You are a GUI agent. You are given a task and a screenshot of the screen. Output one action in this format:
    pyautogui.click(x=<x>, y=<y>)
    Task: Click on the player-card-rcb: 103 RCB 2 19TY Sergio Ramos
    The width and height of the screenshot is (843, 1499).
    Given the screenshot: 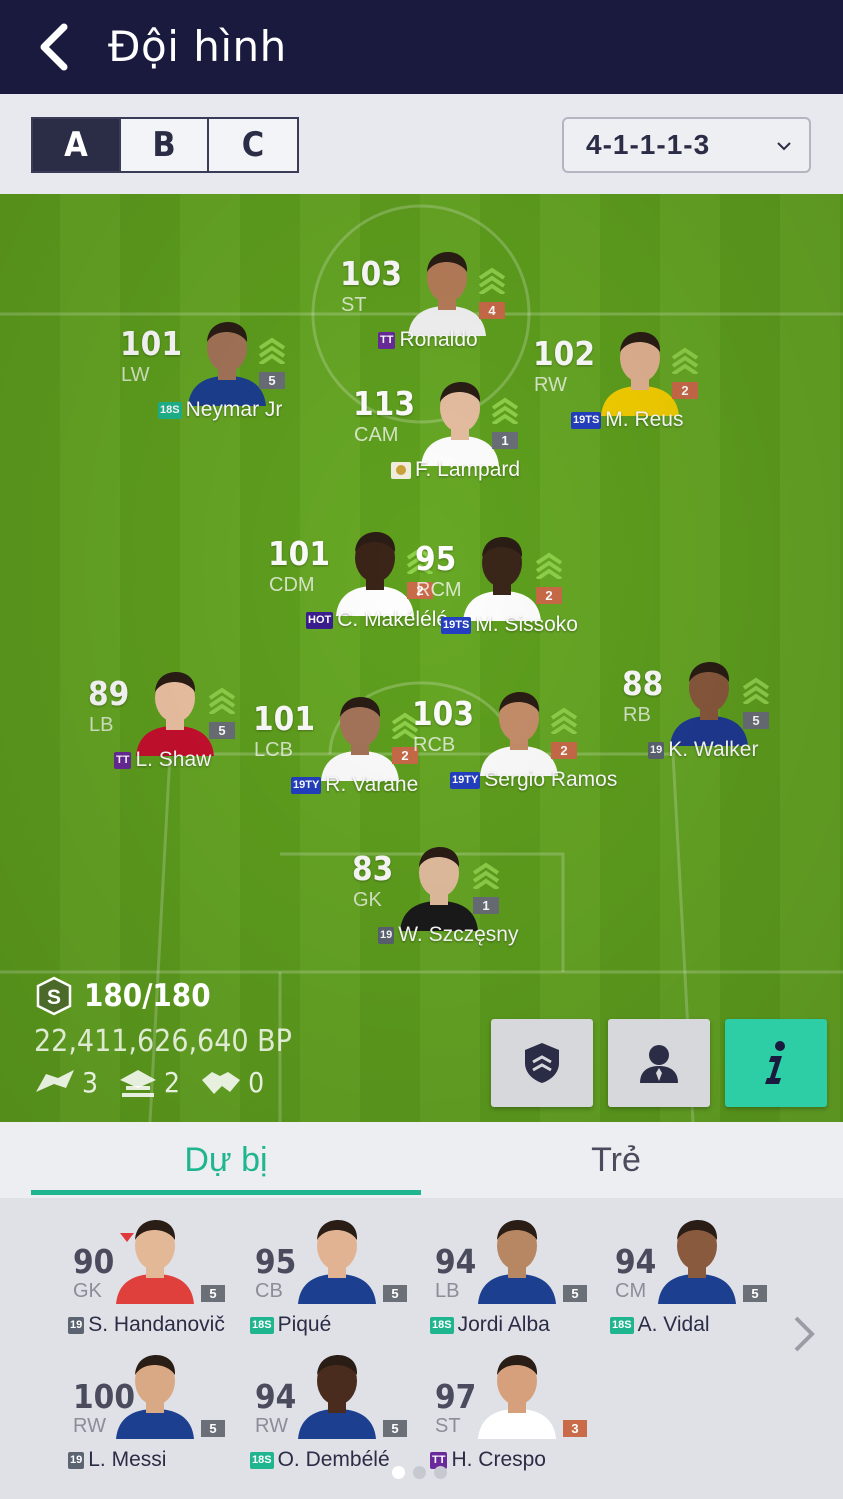 What is the action you would take?
    pyautogui.click(x=517, y=744)
    